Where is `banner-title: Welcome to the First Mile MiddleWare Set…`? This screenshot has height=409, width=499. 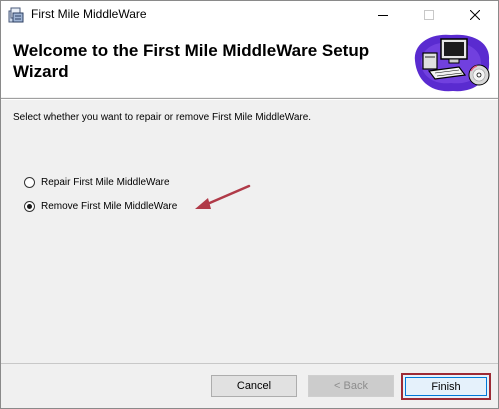 banner-title: Welcome to the First Mile MiddleWare Set… is located at coordinates (191, 61).